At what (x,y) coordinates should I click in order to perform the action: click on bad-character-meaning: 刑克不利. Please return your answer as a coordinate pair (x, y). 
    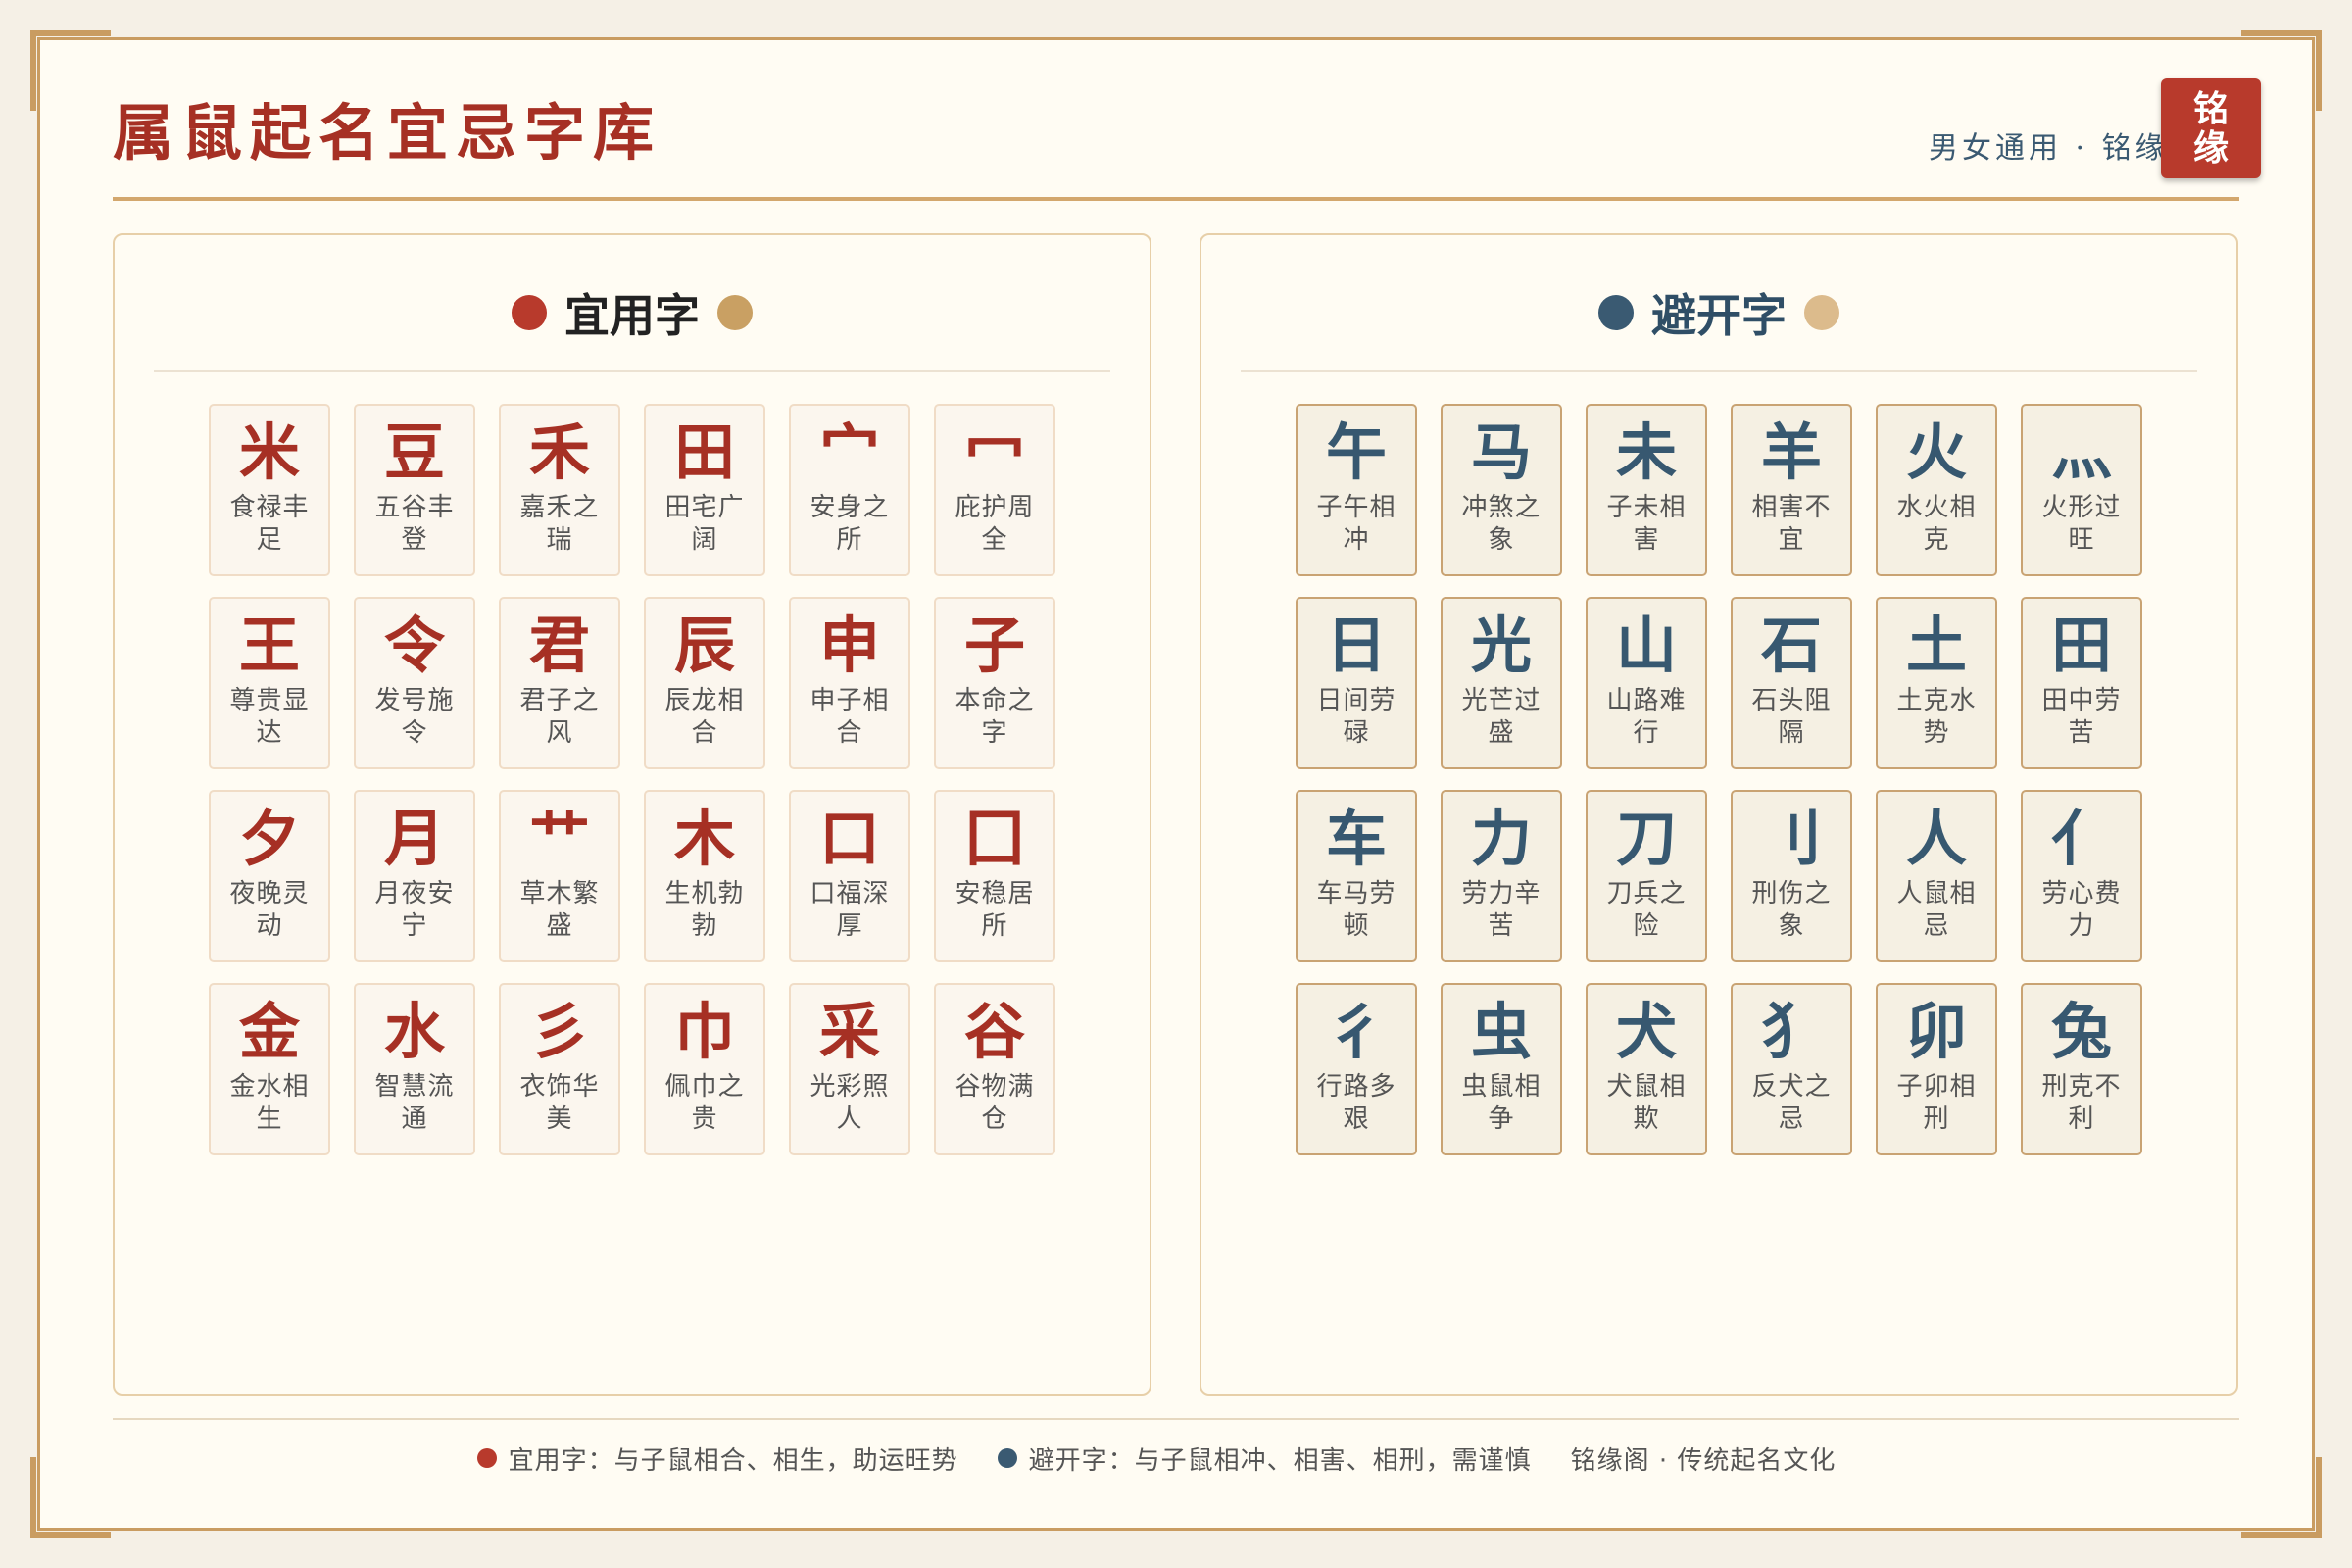
    Looking at the image, I should click on (2081, 1103).